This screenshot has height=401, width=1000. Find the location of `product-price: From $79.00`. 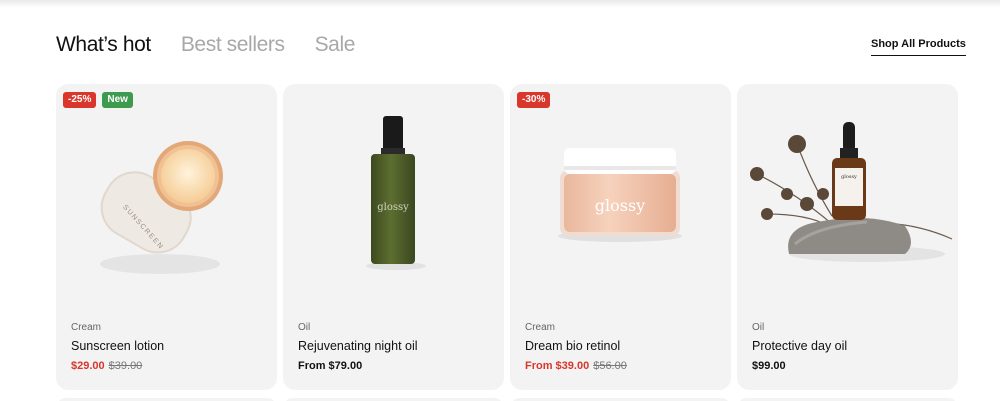

product-price: From $79.00 is located at coordinates (330, 366).